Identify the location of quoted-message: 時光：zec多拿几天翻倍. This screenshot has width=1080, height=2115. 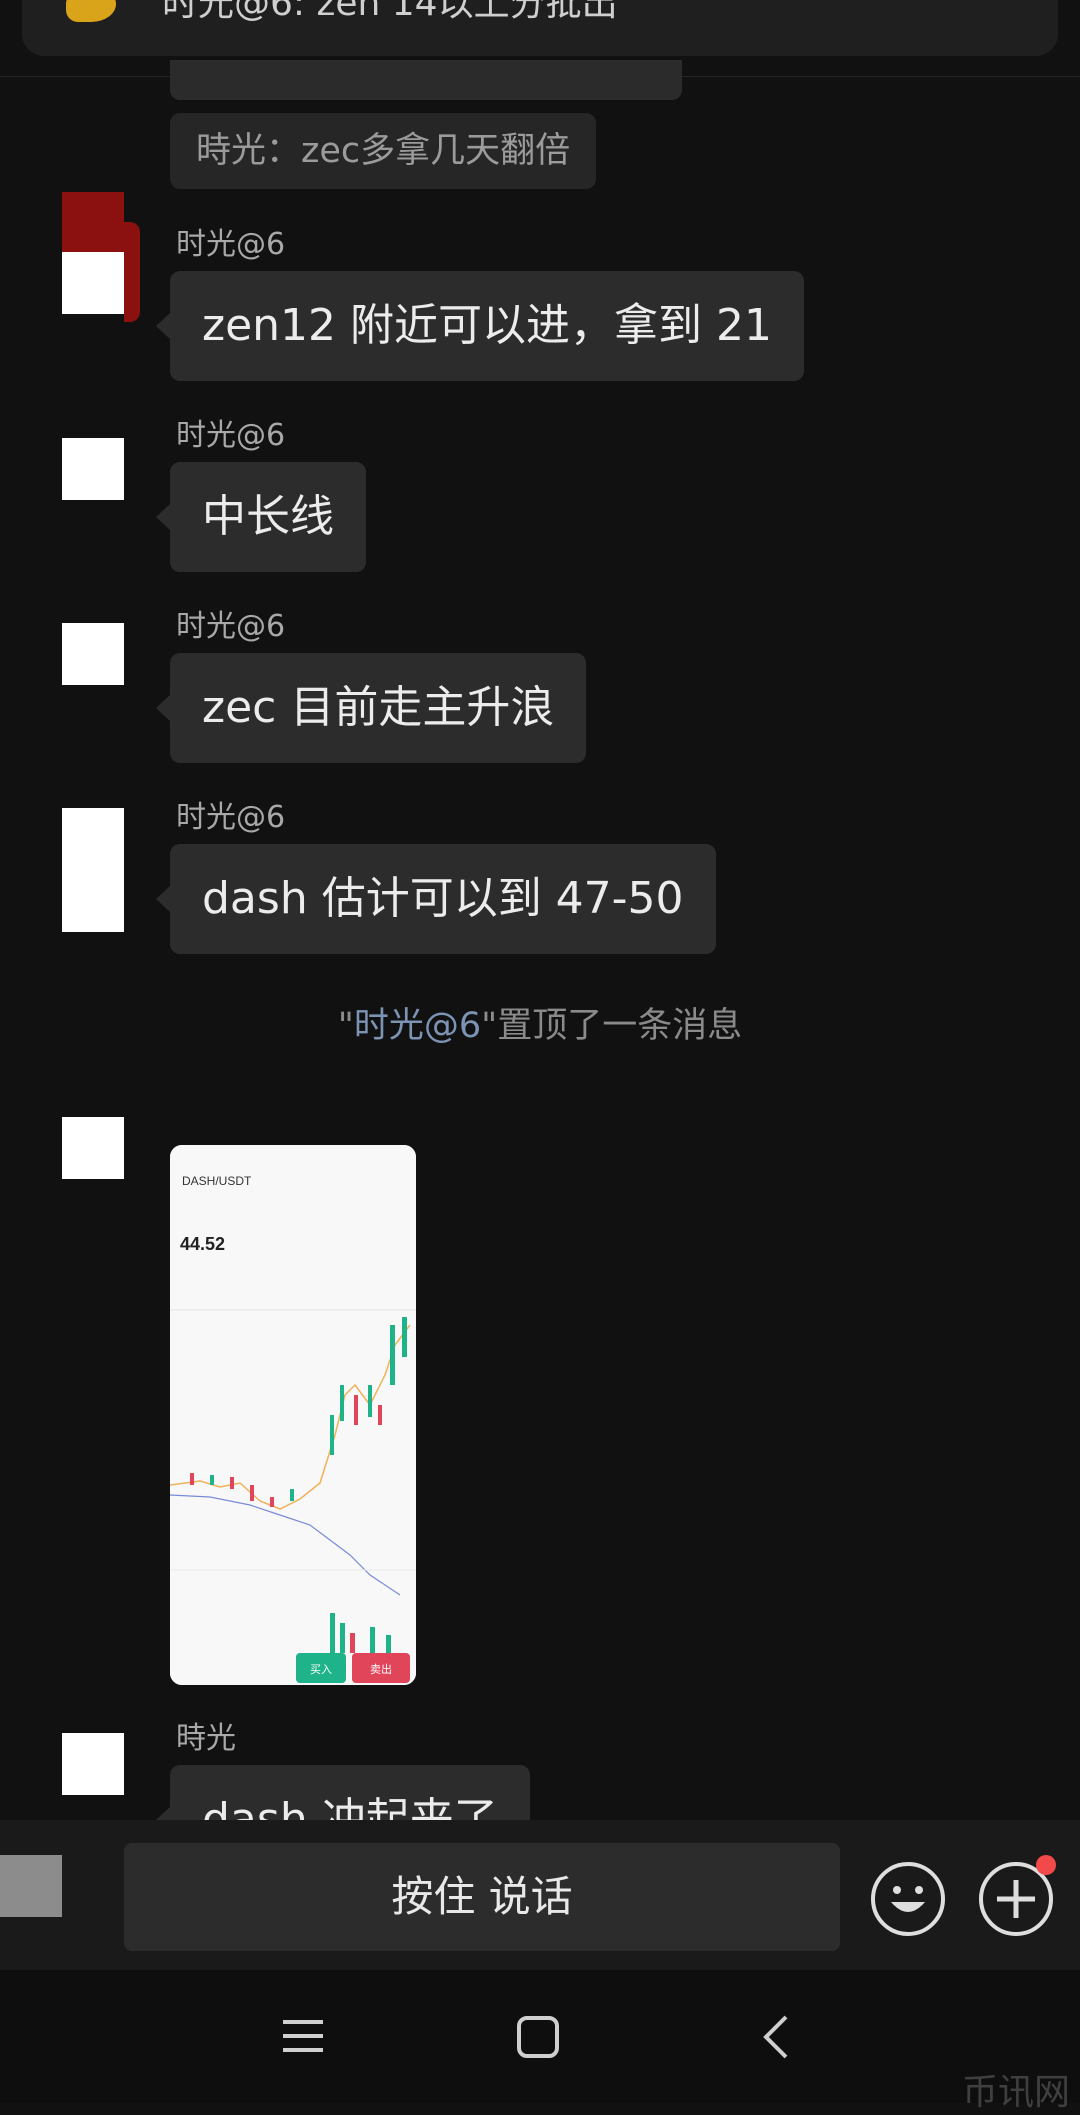
(383, 151).